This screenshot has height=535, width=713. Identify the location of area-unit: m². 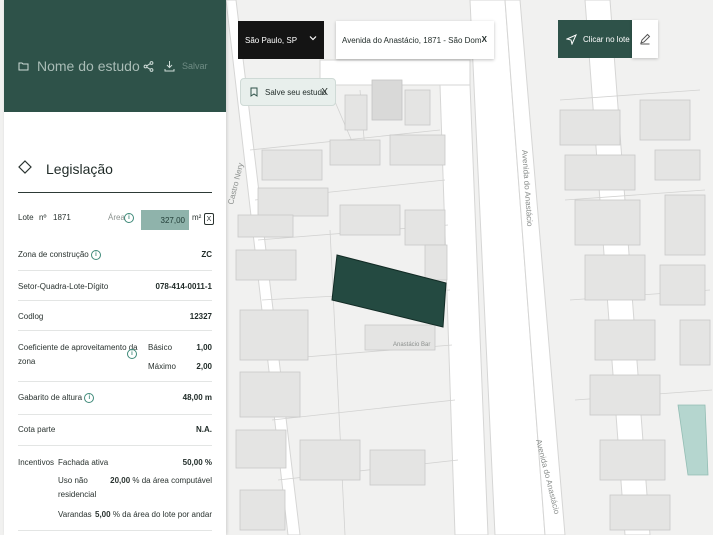
(197, 217).